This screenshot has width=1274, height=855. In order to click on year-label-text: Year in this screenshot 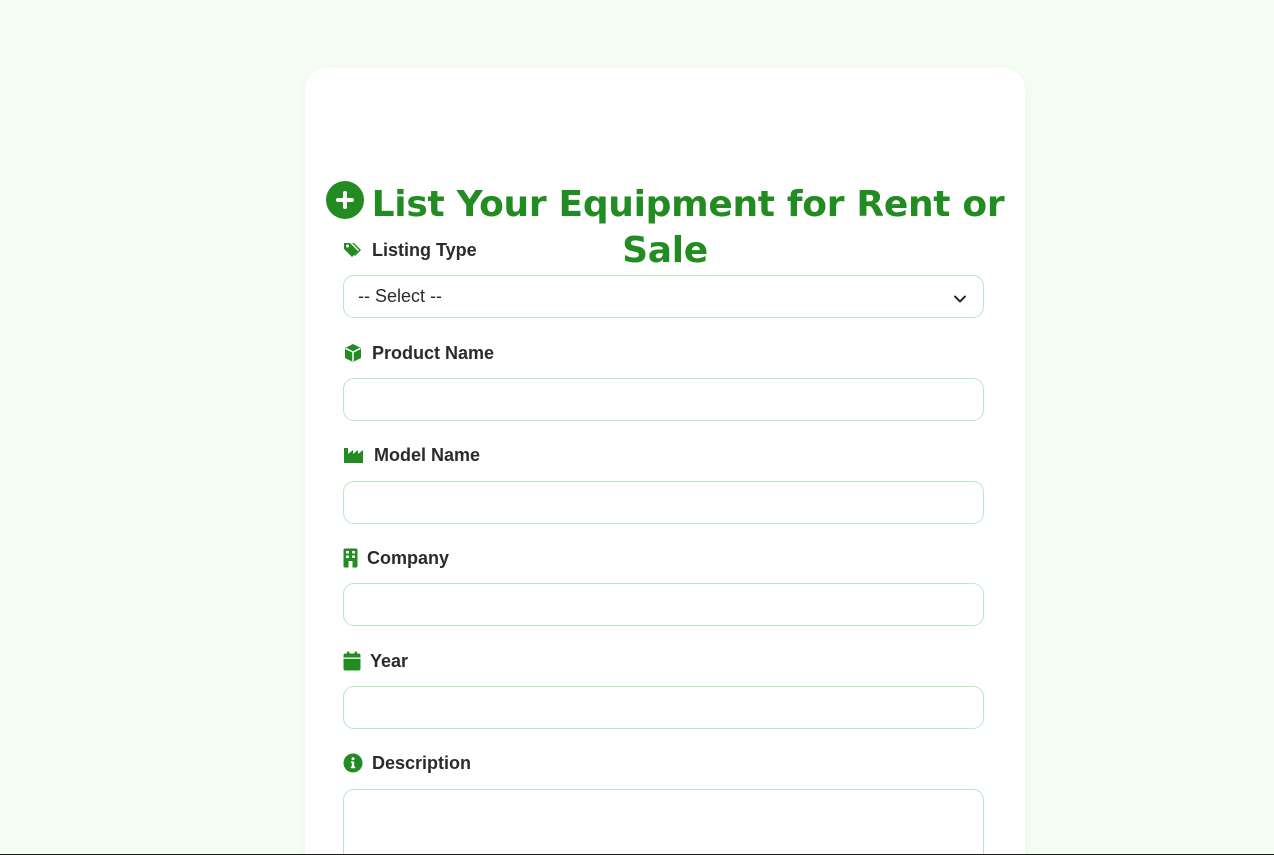, I will do `click(389, 660)`.